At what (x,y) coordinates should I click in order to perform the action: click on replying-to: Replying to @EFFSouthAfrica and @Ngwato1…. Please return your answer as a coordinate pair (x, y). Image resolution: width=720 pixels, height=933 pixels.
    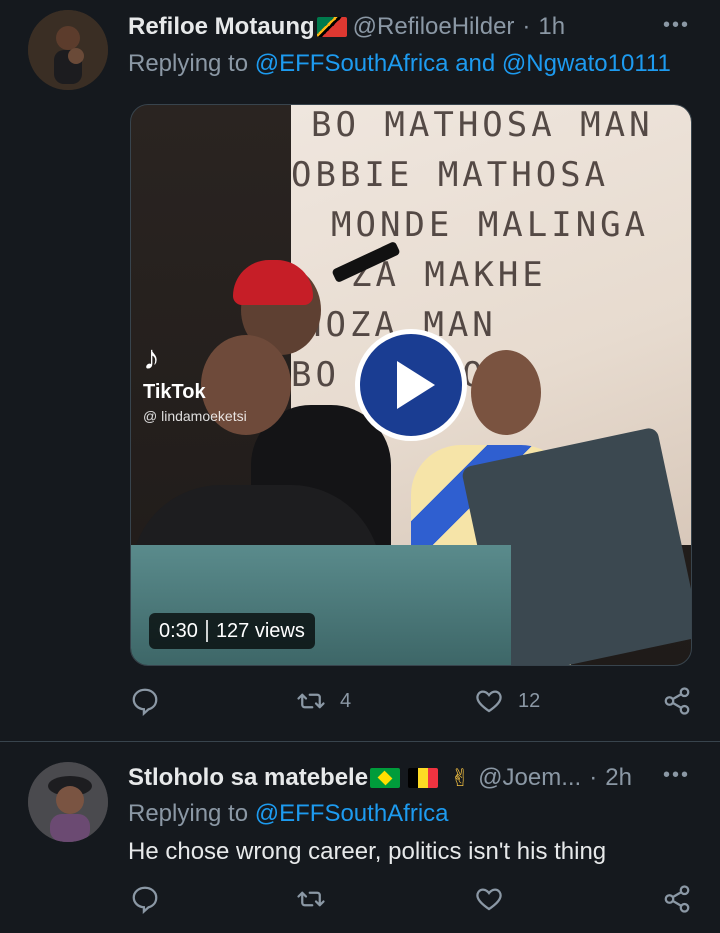
    Looking at the image, I should click on (399, 64).